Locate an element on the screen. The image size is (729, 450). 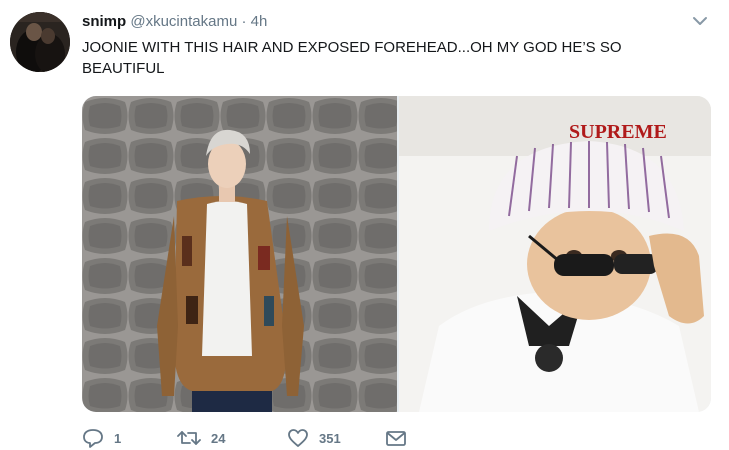
avatar is located at coordinates (40, 42).